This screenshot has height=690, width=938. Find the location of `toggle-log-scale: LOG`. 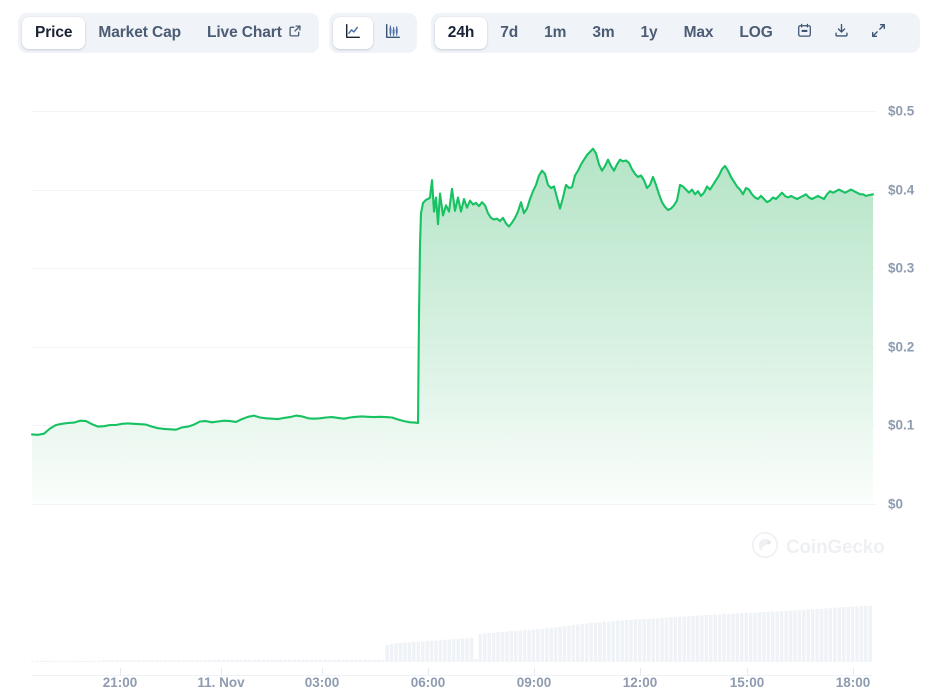

toggle-log-scale: LOG is located at coordinates (755, 33).